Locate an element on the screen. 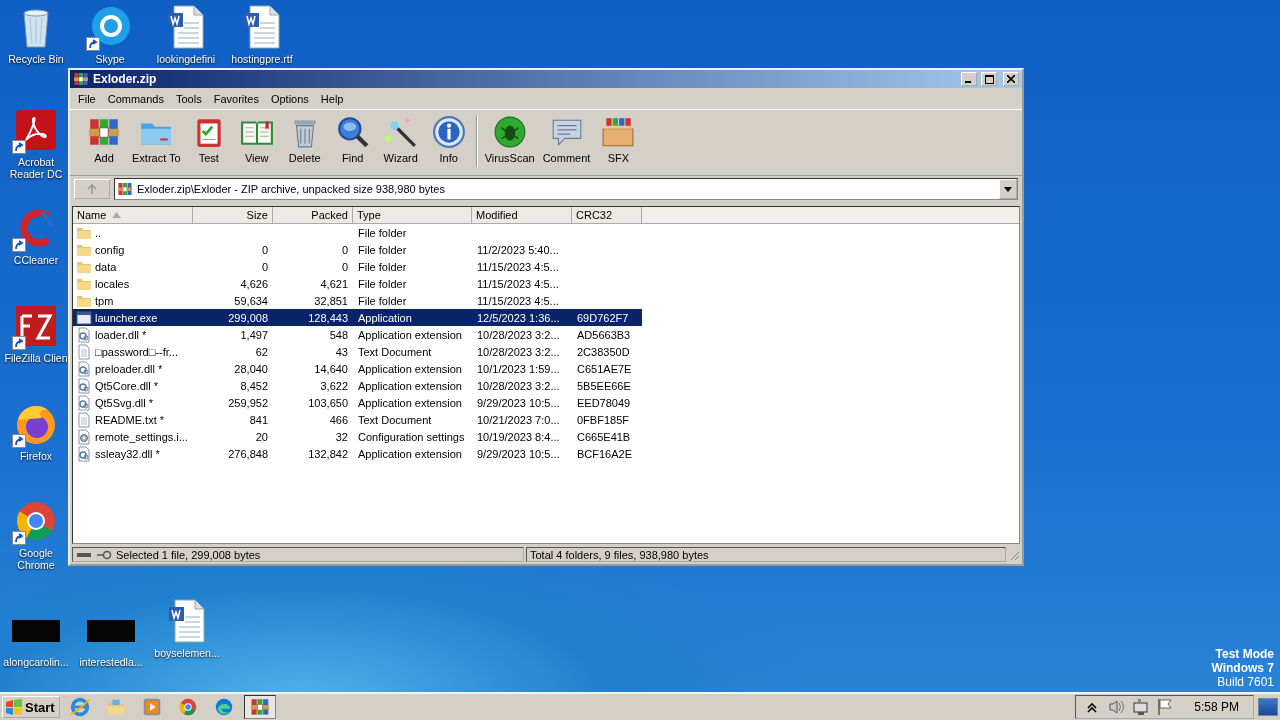 The height and width of the screenshot is (720, 1280). icon-label: CCleaner is located at coordinates (36, 260).